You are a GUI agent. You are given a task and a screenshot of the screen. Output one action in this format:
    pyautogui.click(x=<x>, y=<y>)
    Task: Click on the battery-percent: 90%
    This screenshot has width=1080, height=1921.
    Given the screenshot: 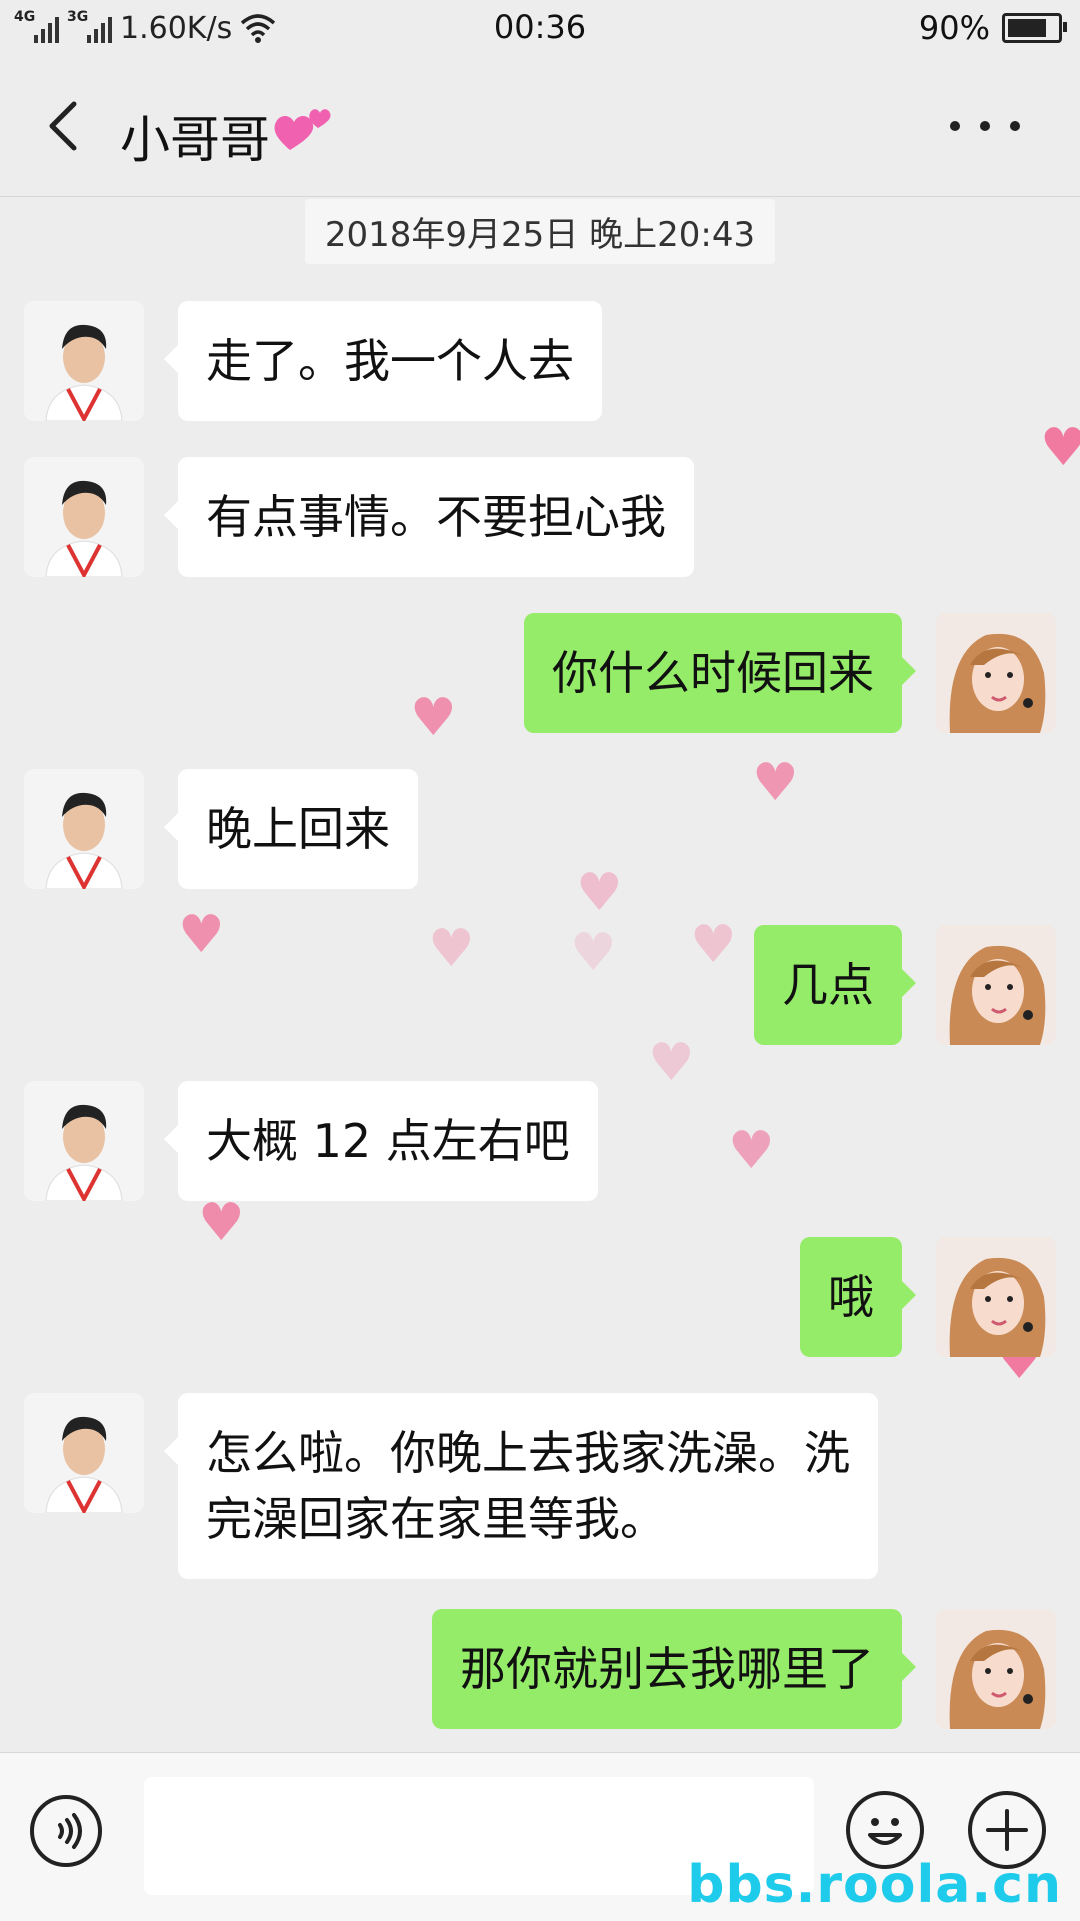 What is the action you would take?
    pyautogui.click(x=954, y=28)
    